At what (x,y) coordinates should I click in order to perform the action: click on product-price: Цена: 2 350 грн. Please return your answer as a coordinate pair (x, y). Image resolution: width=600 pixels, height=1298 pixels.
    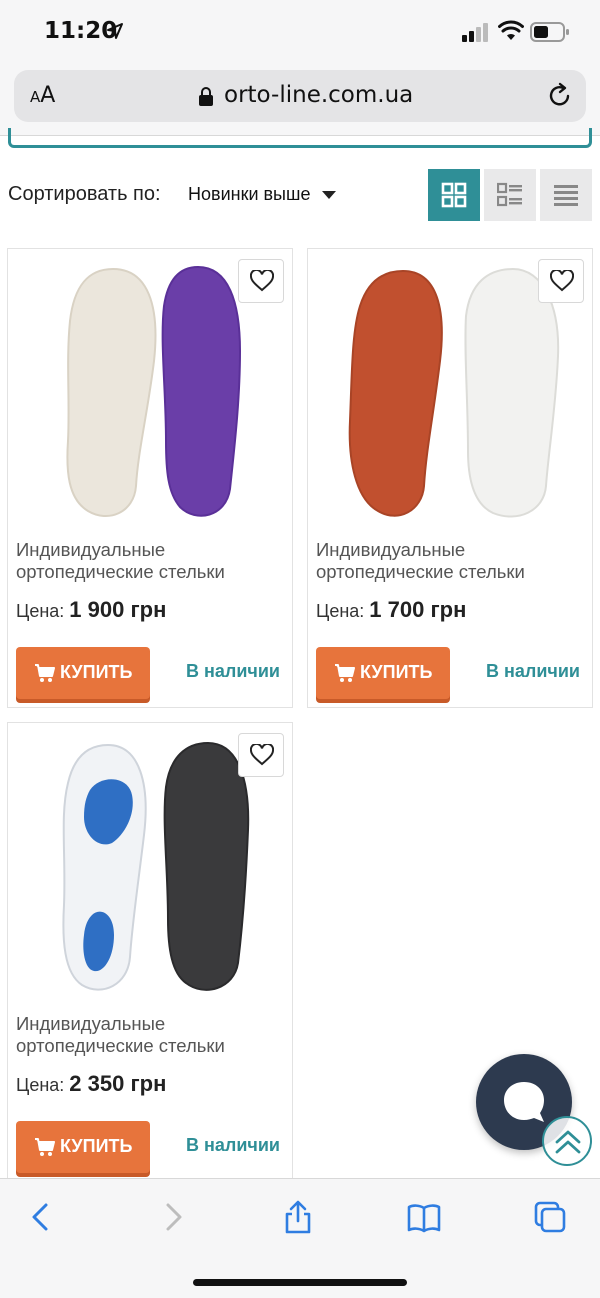
    Looking at the image, I should click on (91, 1083).